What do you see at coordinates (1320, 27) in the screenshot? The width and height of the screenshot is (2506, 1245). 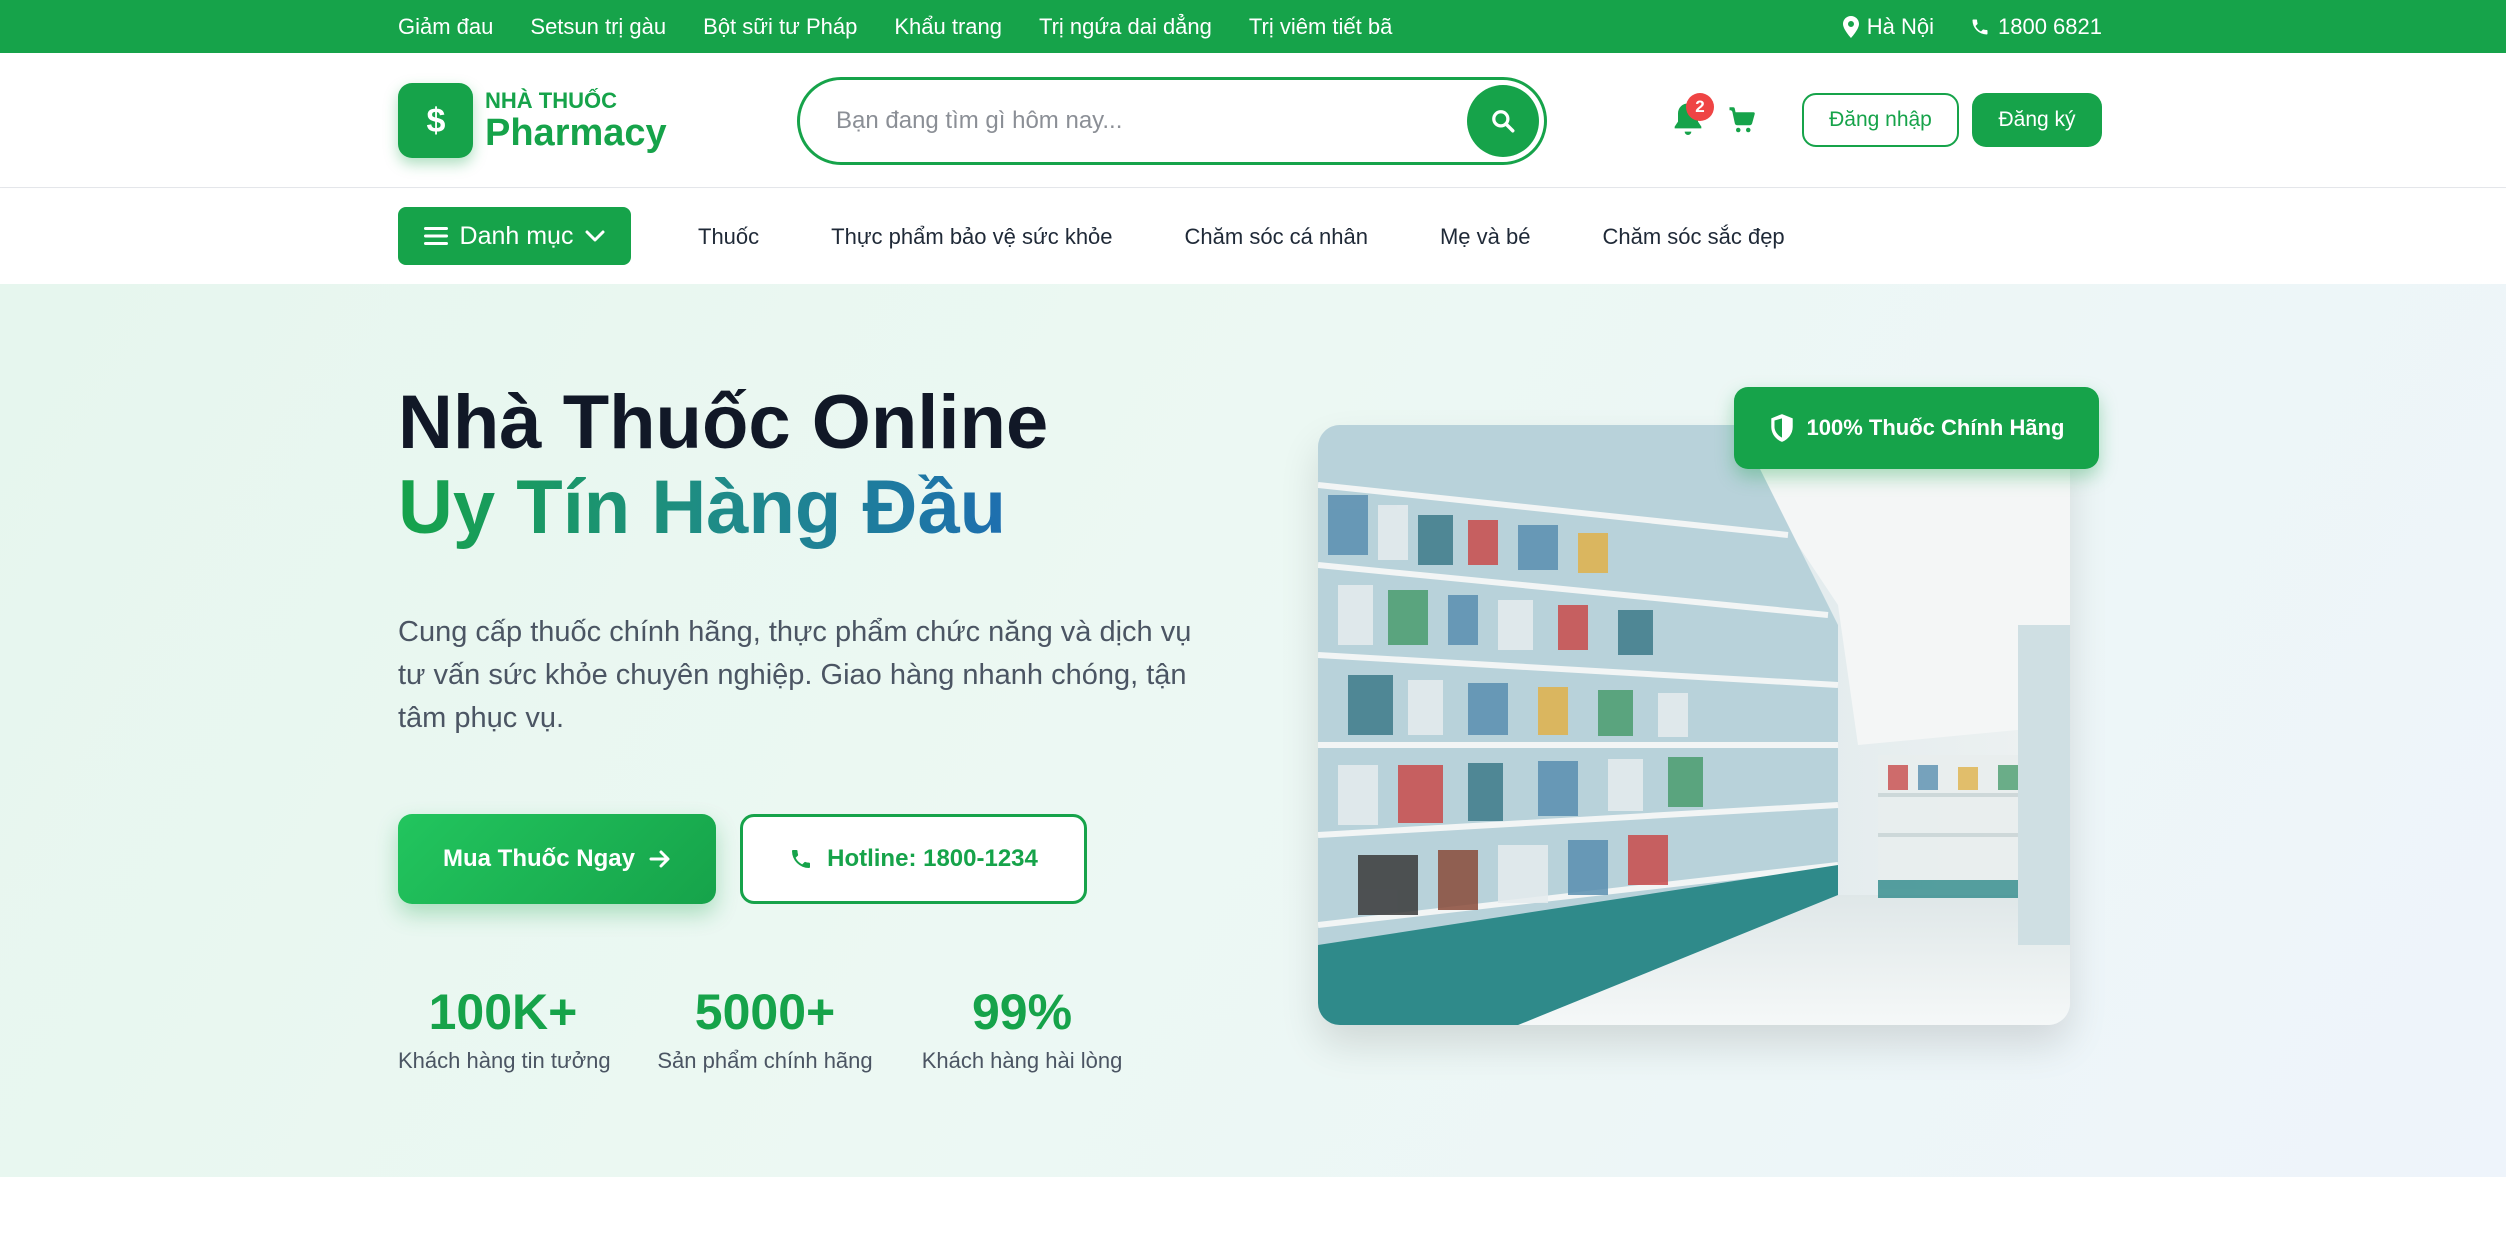 I see `quick-link: Trị viêm tiết bã` at bounding box center [1320, 27].